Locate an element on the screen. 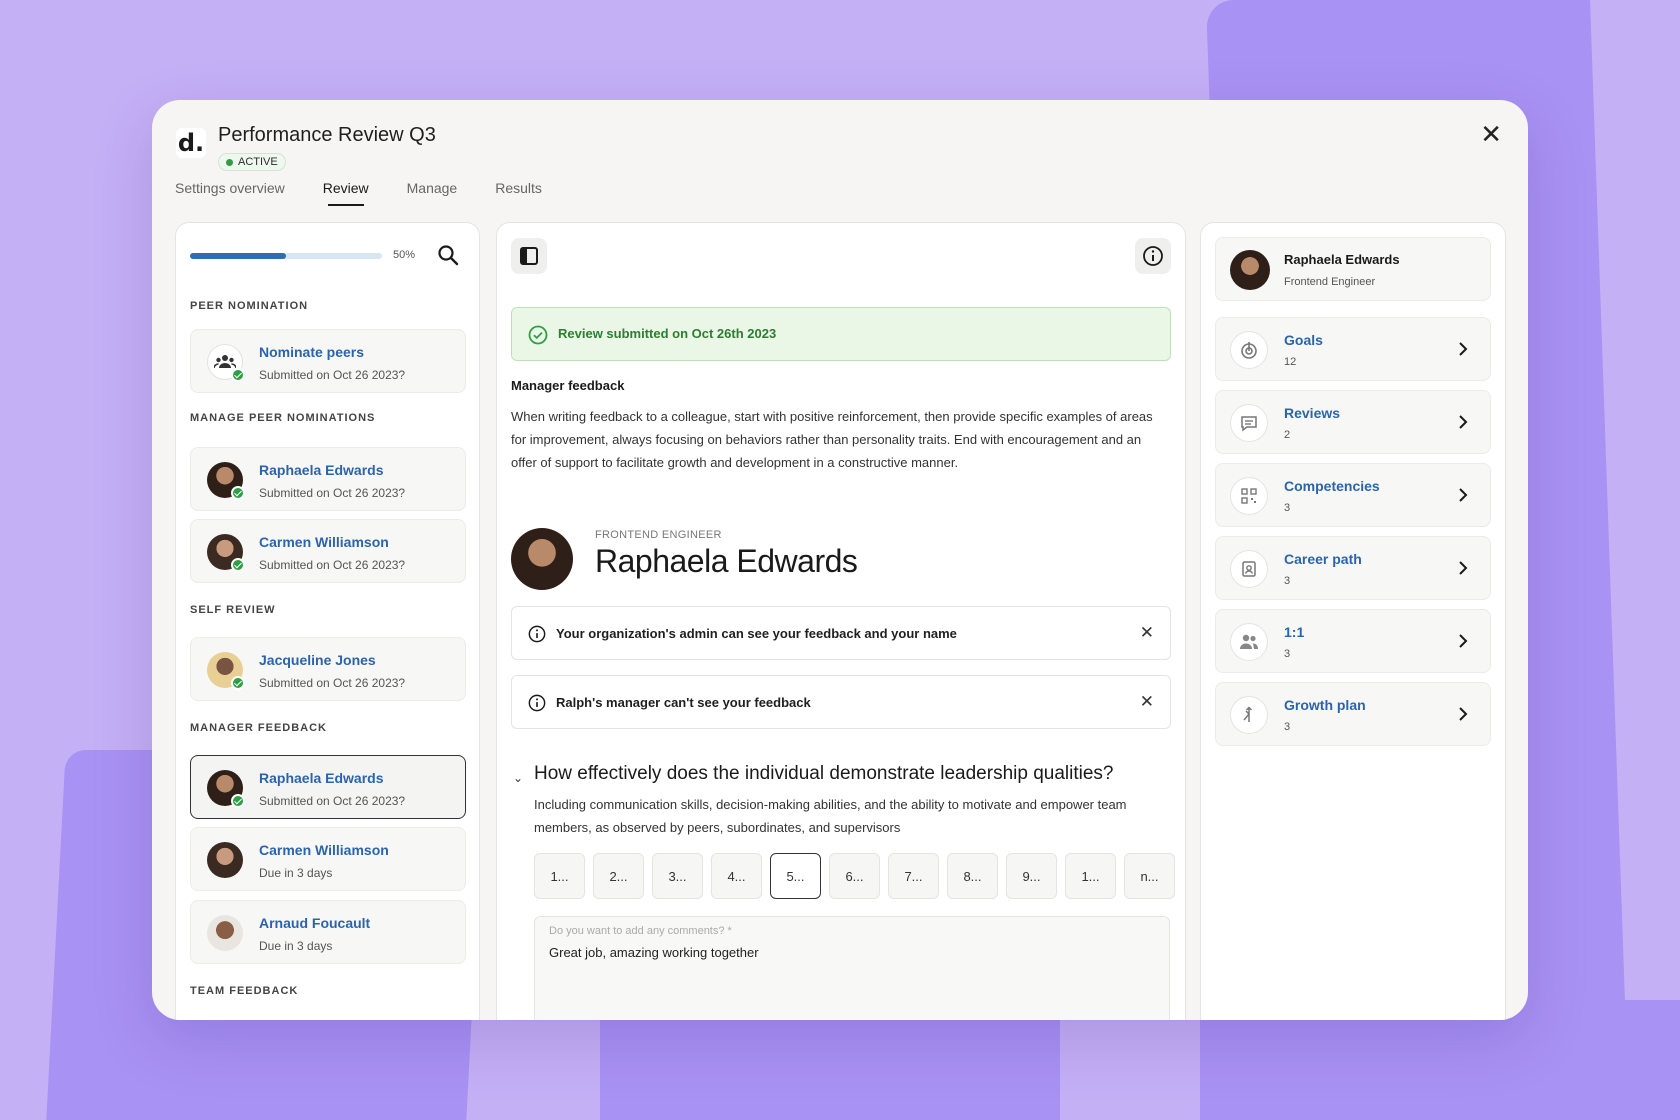  tab-results: Results is located at coordinates (518, 193).